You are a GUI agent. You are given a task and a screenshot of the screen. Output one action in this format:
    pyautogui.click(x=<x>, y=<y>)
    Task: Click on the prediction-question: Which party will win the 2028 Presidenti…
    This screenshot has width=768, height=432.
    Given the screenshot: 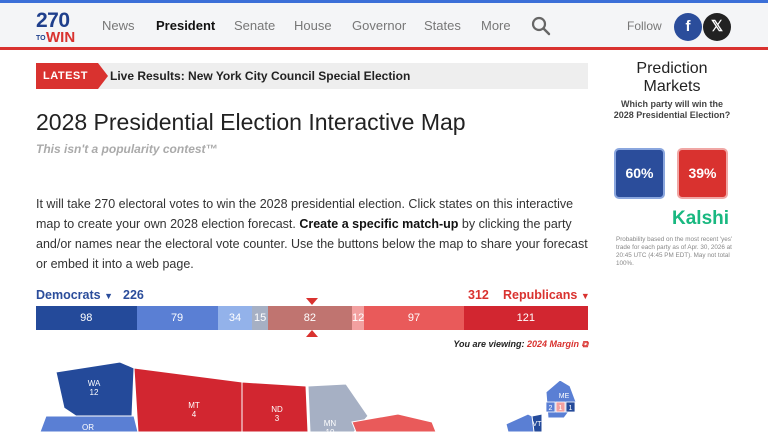 What is the action you would take?
    pyautogui.click(x=672, y=109)
    